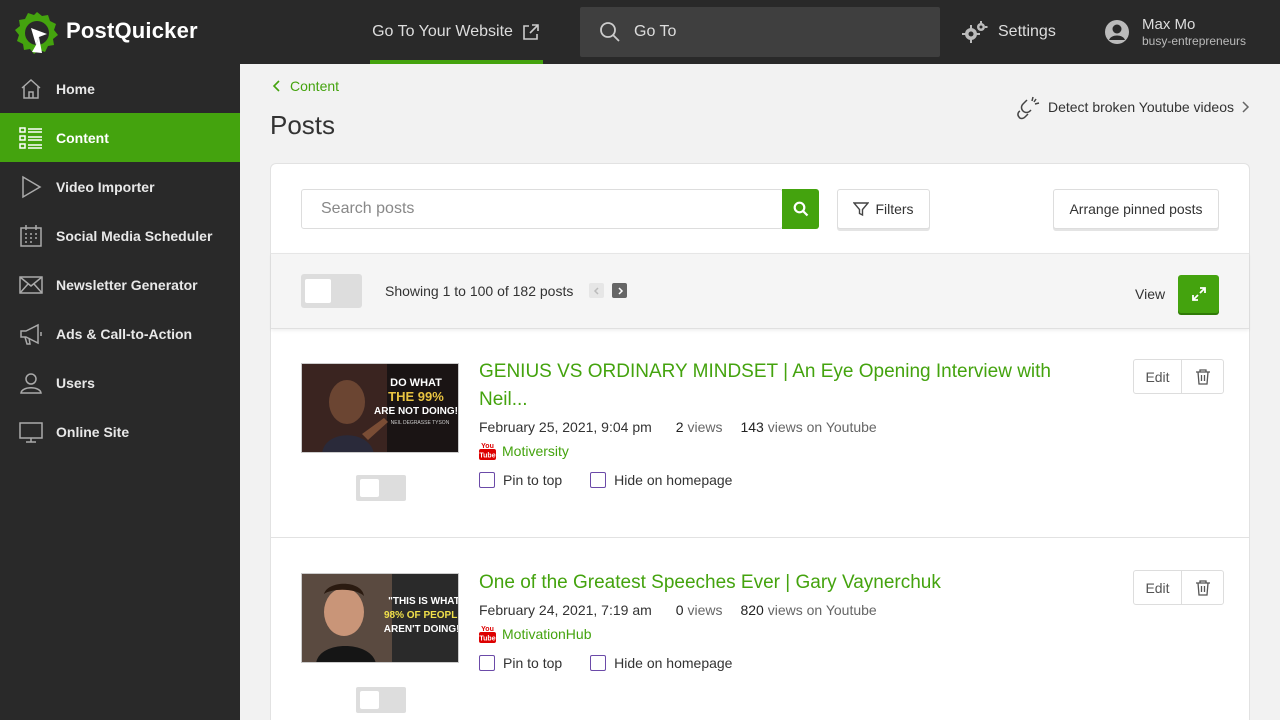  What do you see at coordinates (120, 88) in the screenshot?
I see `sidebar-item-home: Home` at bounding box center [120, 88].